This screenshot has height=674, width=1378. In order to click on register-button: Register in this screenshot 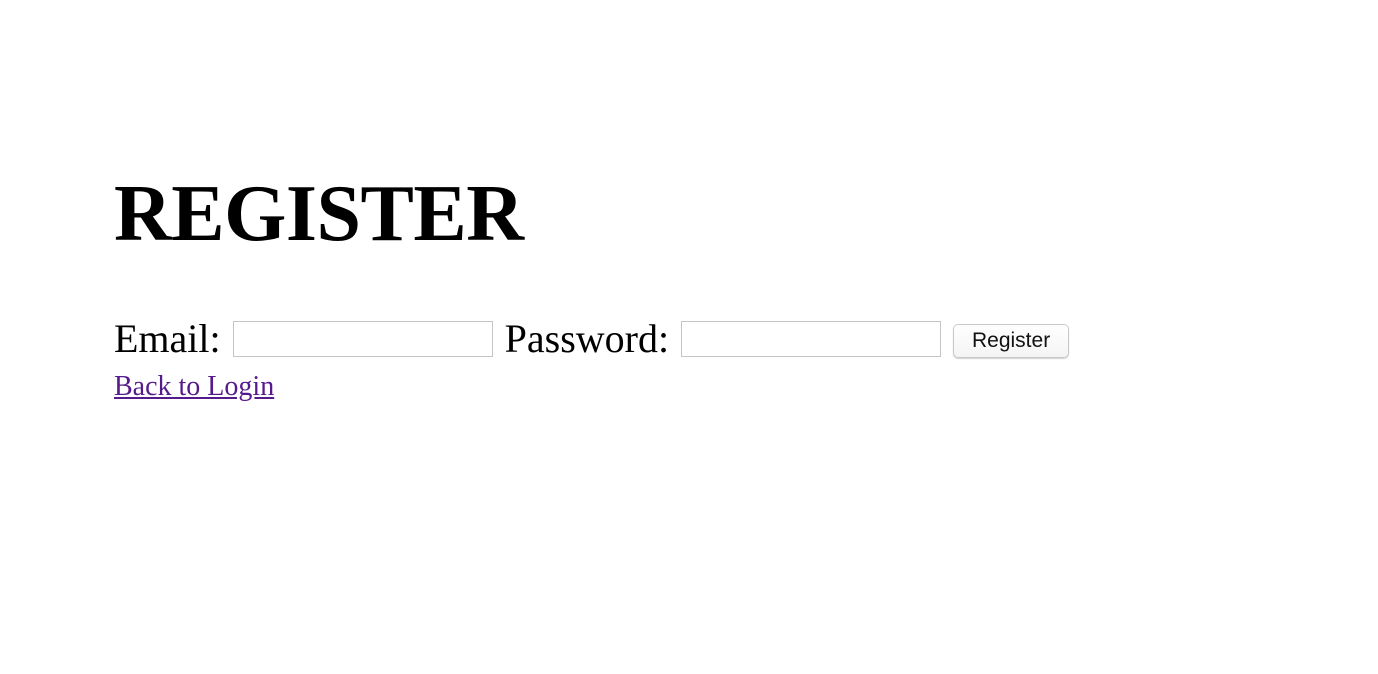, I will do `click(1011, 341)`.